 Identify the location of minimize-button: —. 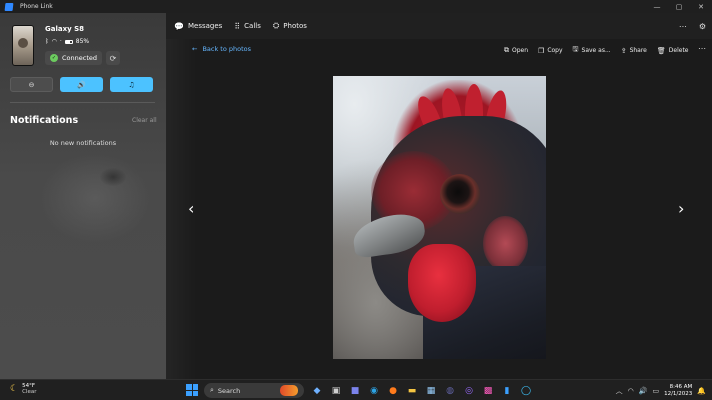
(657, 6).